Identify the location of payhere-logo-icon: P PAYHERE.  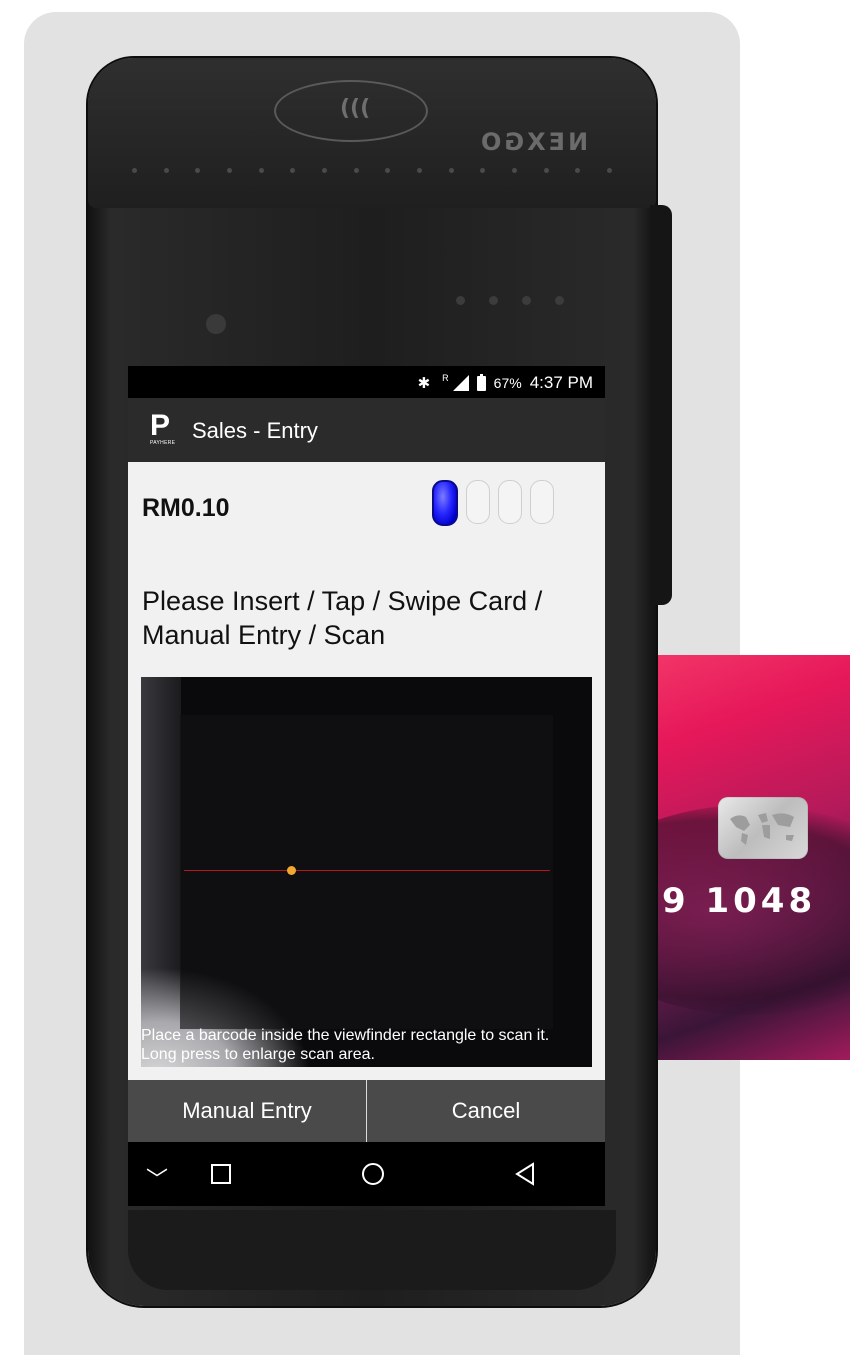
(164, 428).